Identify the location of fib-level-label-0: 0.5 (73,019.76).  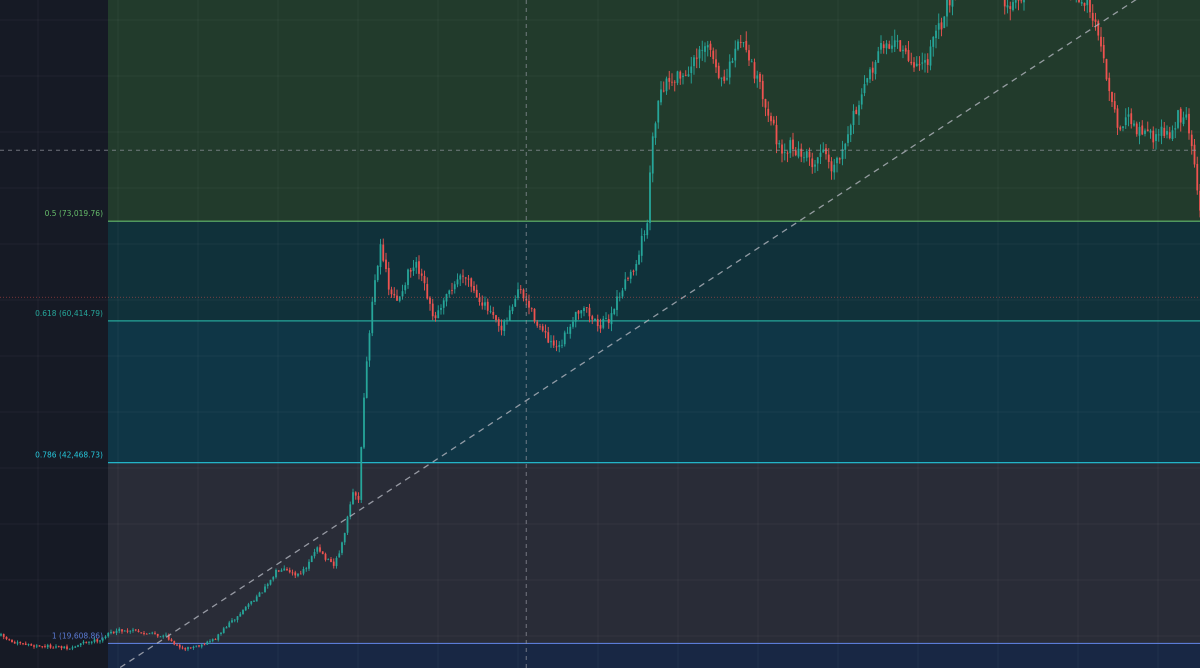
(74, 213).